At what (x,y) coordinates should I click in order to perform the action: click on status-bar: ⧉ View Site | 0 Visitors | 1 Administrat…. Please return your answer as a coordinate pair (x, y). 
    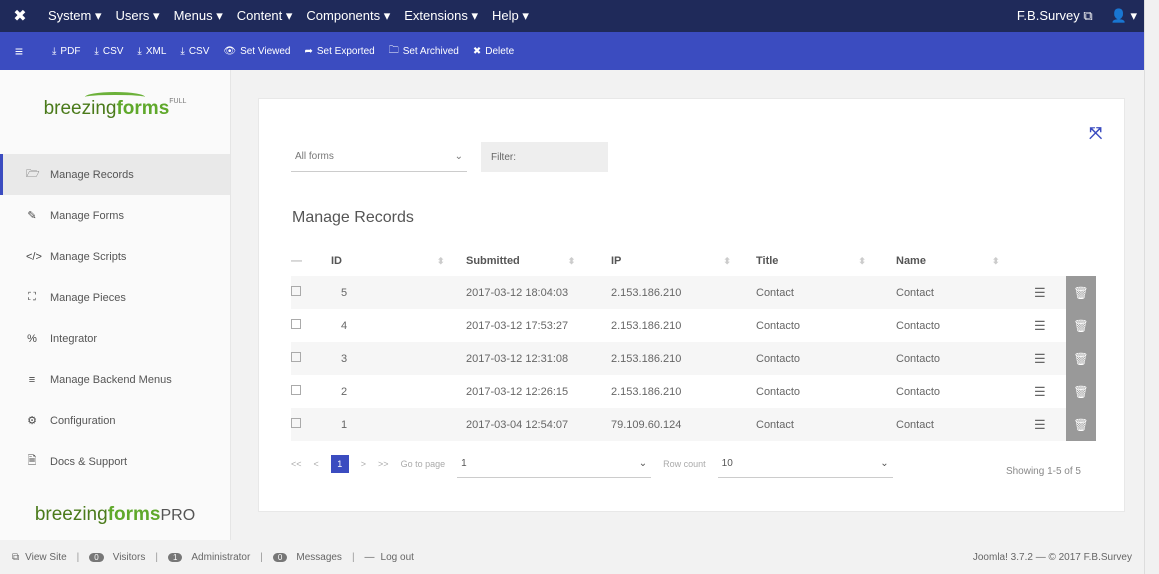
    Looking at the image, I should click on (572, 557).